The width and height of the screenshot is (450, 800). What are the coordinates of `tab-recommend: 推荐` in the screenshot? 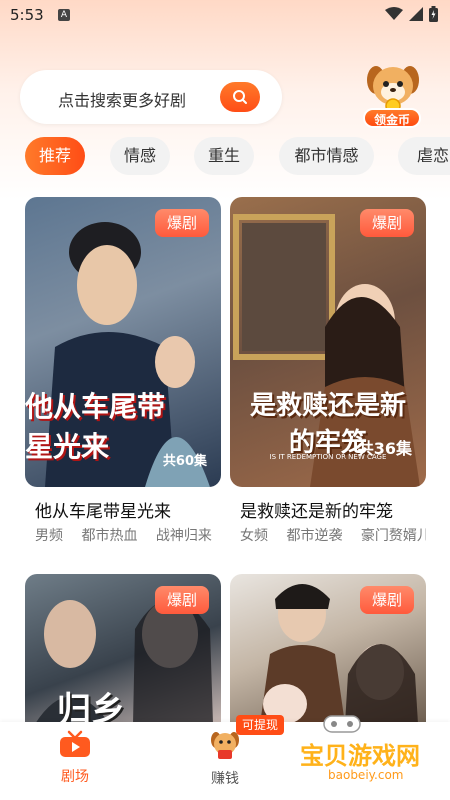 It's located at (55, 156).